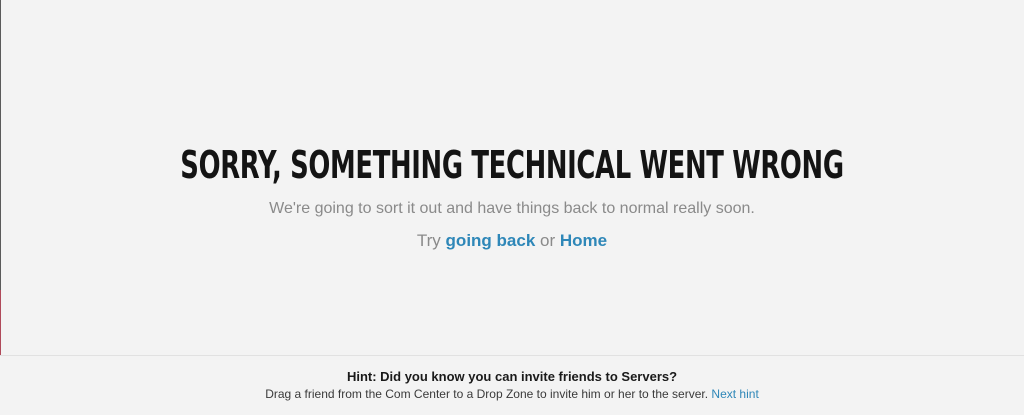  What do you see at coordinates (512, 165) in the screenshot?
I see `error-title: Sorry, something technical went wrong` at bounding box center [512, 165].